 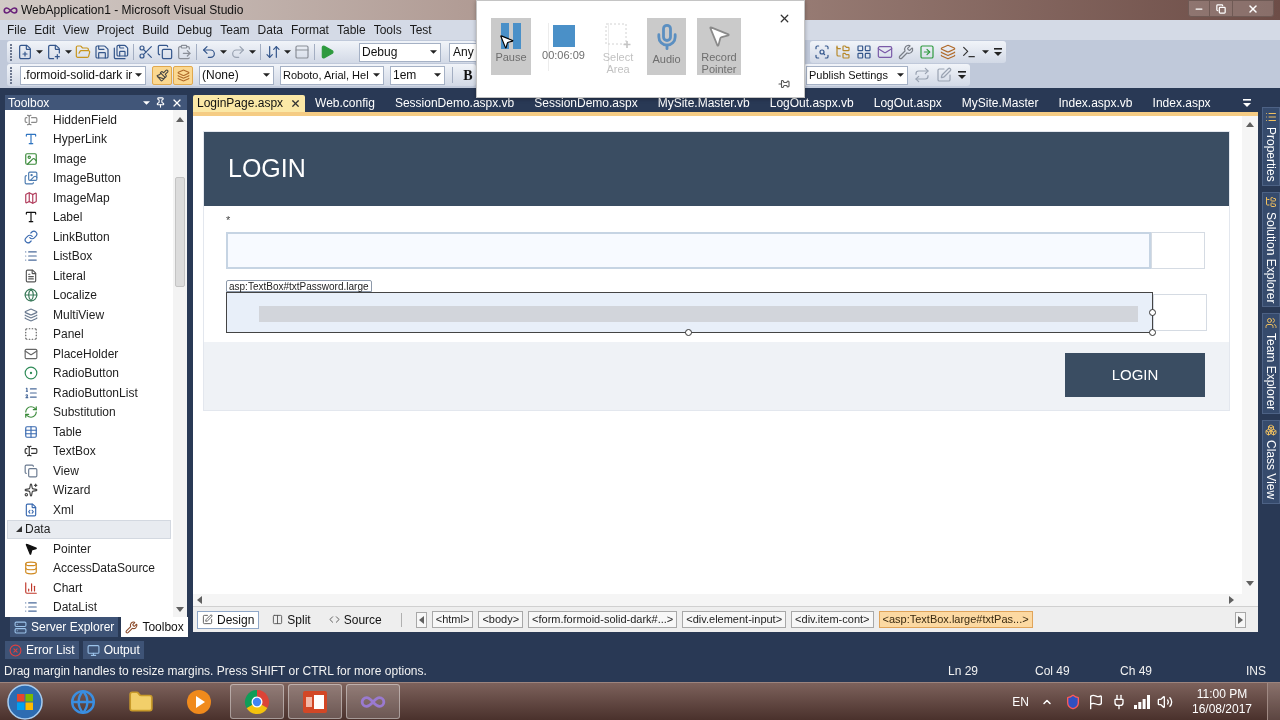 I want to click on control-list-item: Label, so click(x=89, y=217).